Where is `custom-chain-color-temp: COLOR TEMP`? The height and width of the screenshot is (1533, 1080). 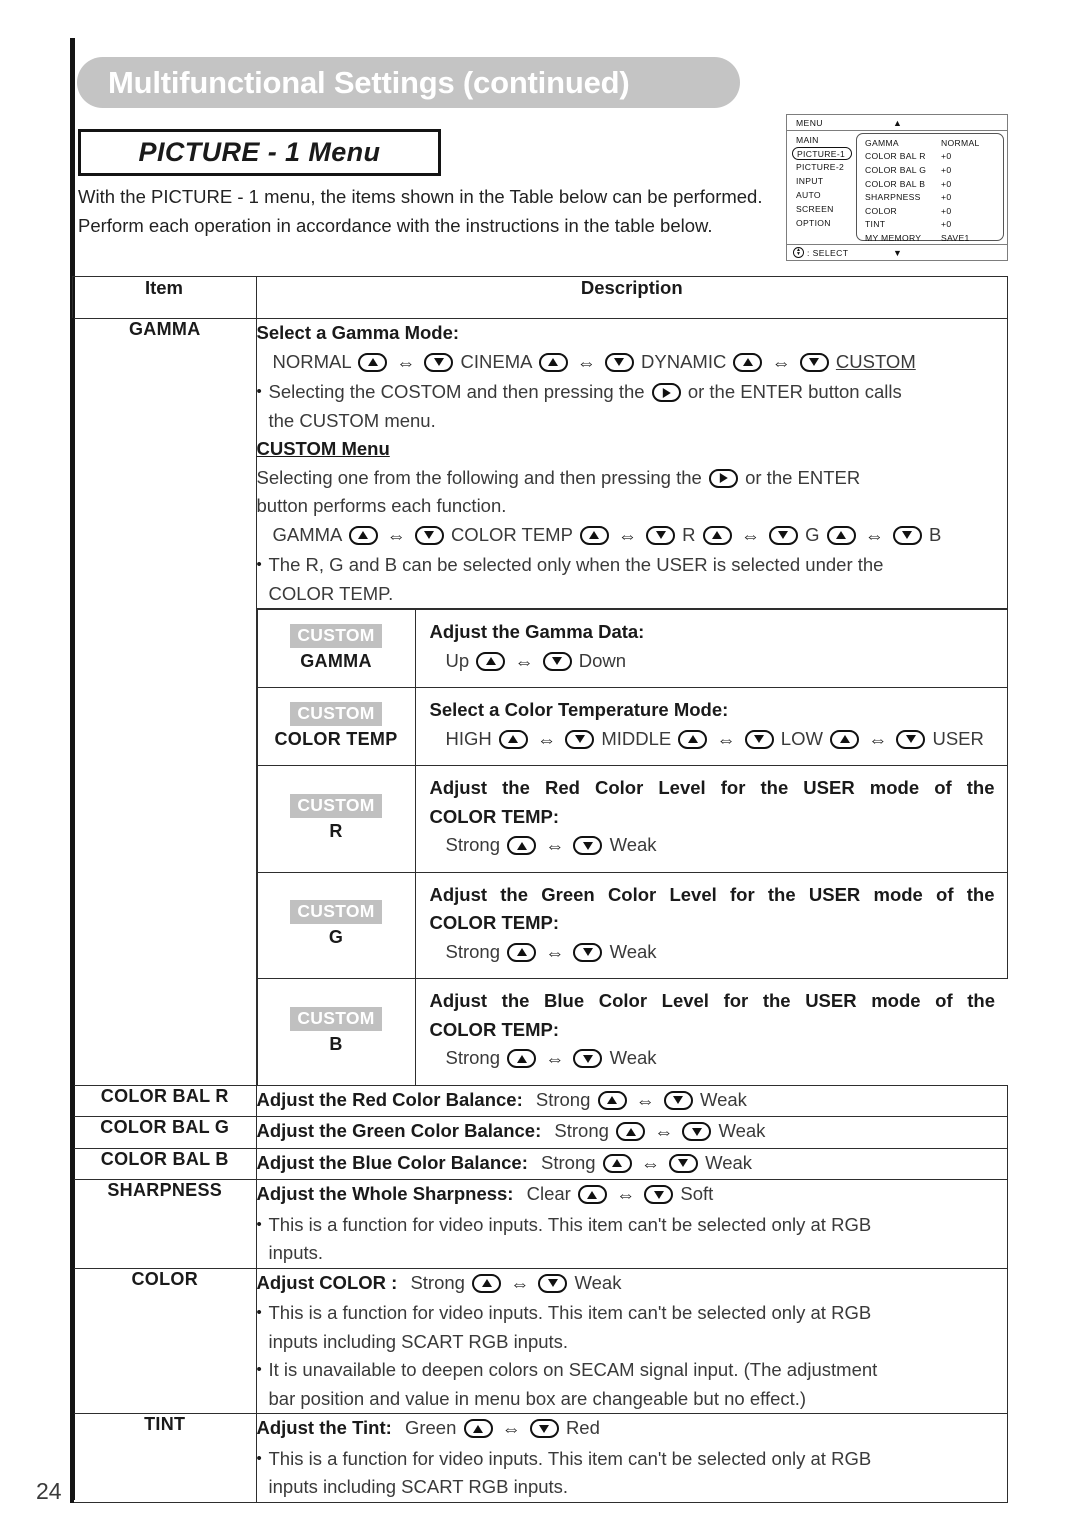 custom-chain-color-temp: COLOR TEMP is located at coordinates (511, 534).